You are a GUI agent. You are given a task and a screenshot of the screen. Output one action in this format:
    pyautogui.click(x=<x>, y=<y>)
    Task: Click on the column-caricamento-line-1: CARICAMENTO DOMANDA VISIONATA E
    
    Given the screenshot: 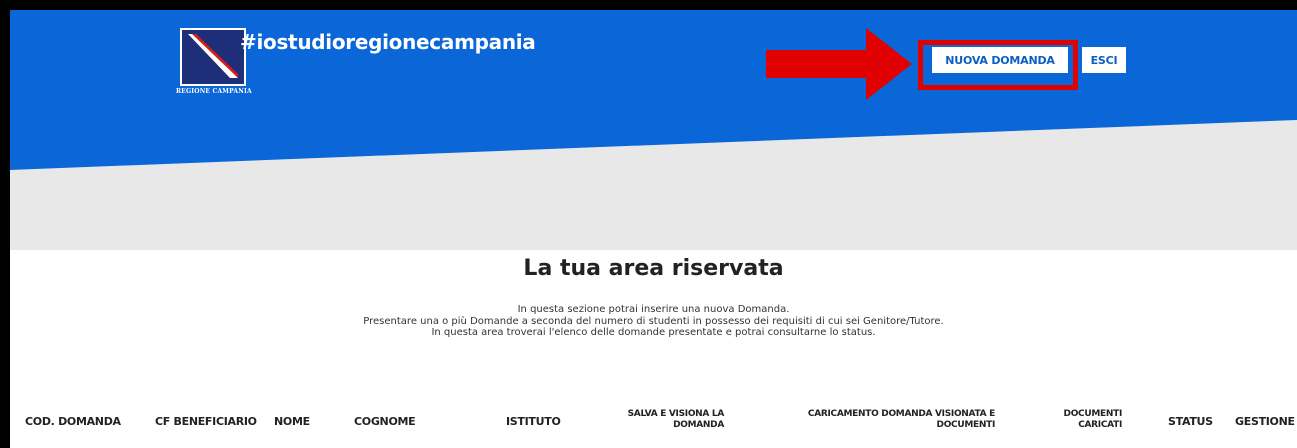 What is the action you would take?
    pyautogui.click(x=901, y=414)
    